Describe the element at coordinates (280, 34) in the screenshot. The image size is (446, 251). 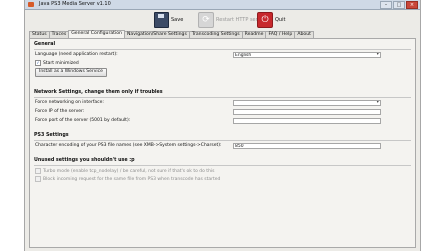
I see `tab-faq-help: FAQ / Help` at that location.